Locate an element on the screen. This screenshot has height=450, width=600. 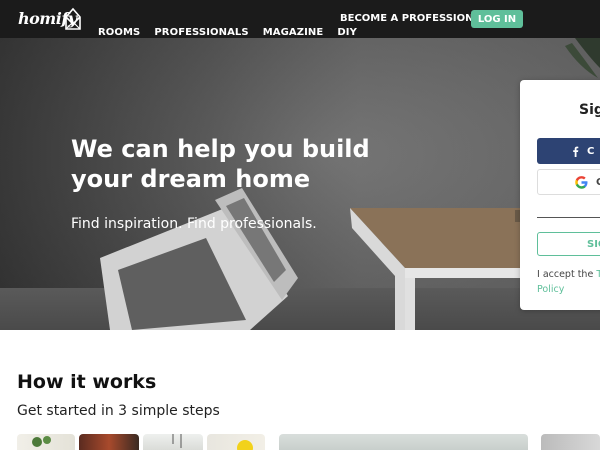
login-button: LOG IN is located at coordinates (497, 19).